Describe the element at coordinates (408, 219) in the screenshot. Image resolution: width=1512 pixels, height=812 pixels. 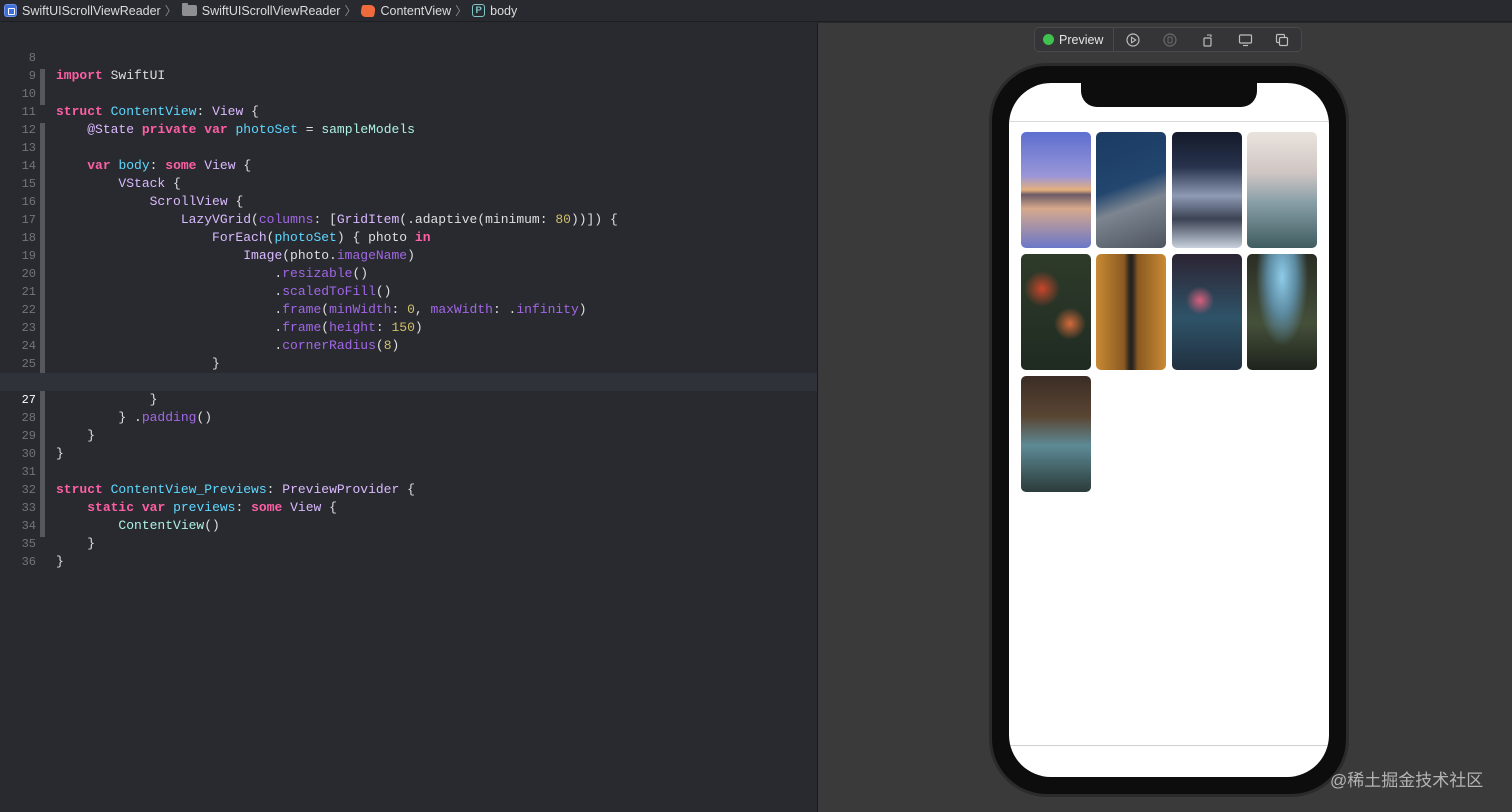
I see `code-line: 17 ForEach(photoSet) { photo in` at that location.